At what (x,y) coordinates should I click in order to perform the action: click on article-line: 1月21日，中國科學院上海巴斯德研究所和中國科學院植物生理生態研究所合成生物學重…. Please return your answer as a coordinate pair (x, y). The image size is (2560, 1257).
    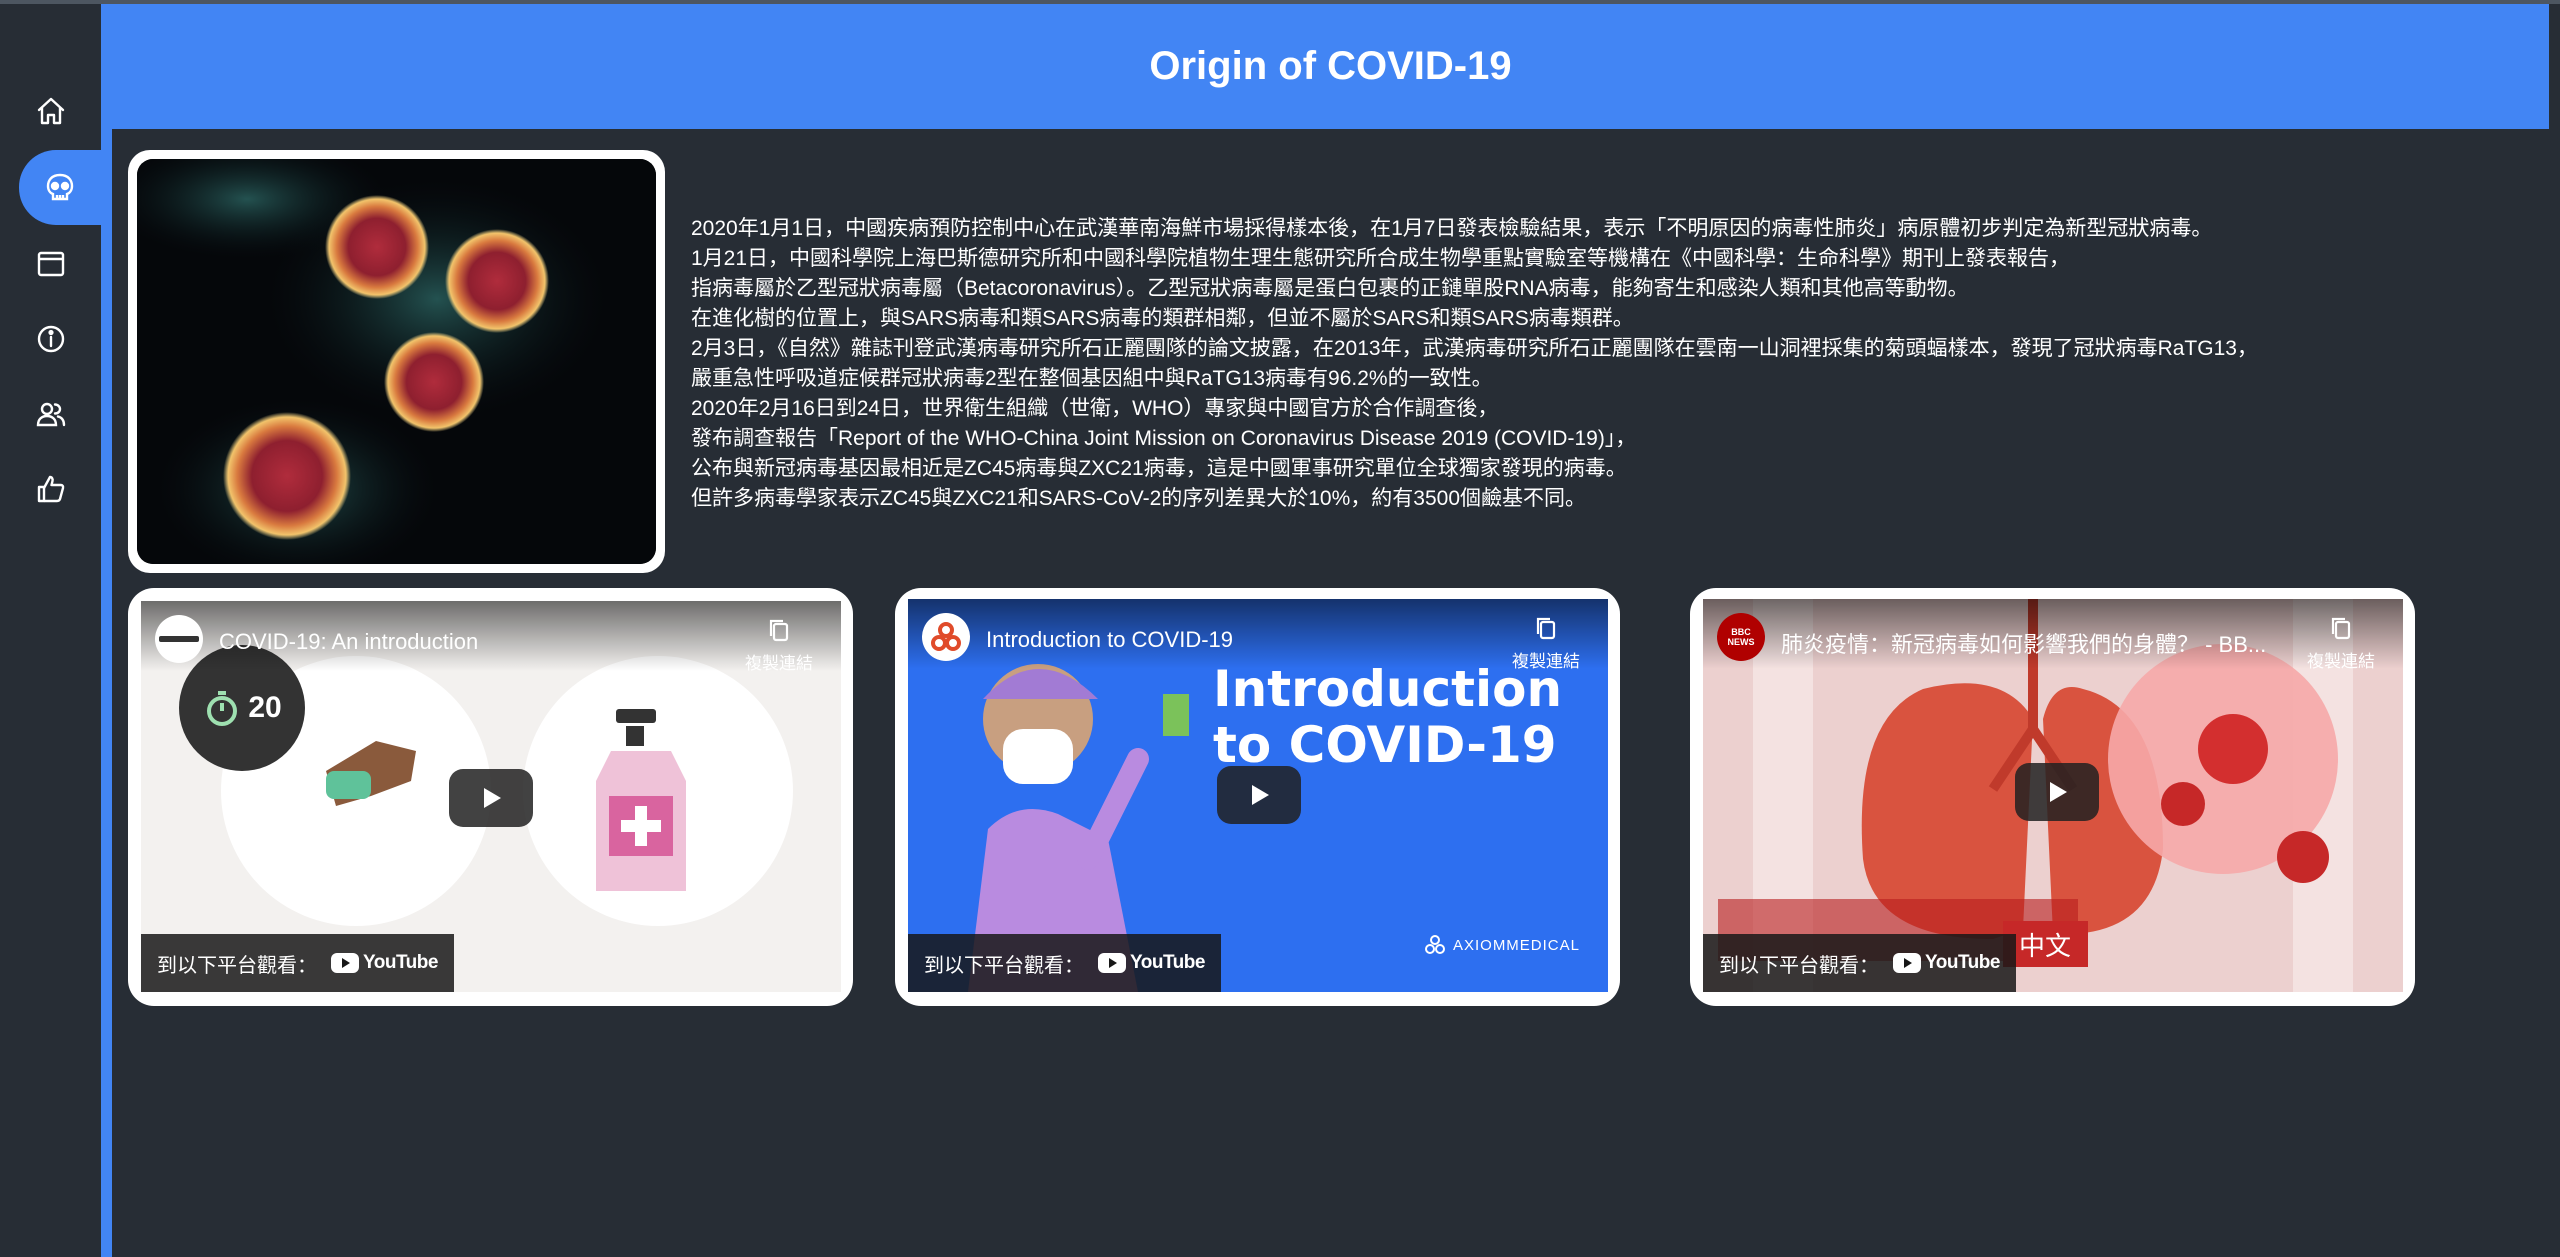
    Looking at the image, I should click on (1381, 258).